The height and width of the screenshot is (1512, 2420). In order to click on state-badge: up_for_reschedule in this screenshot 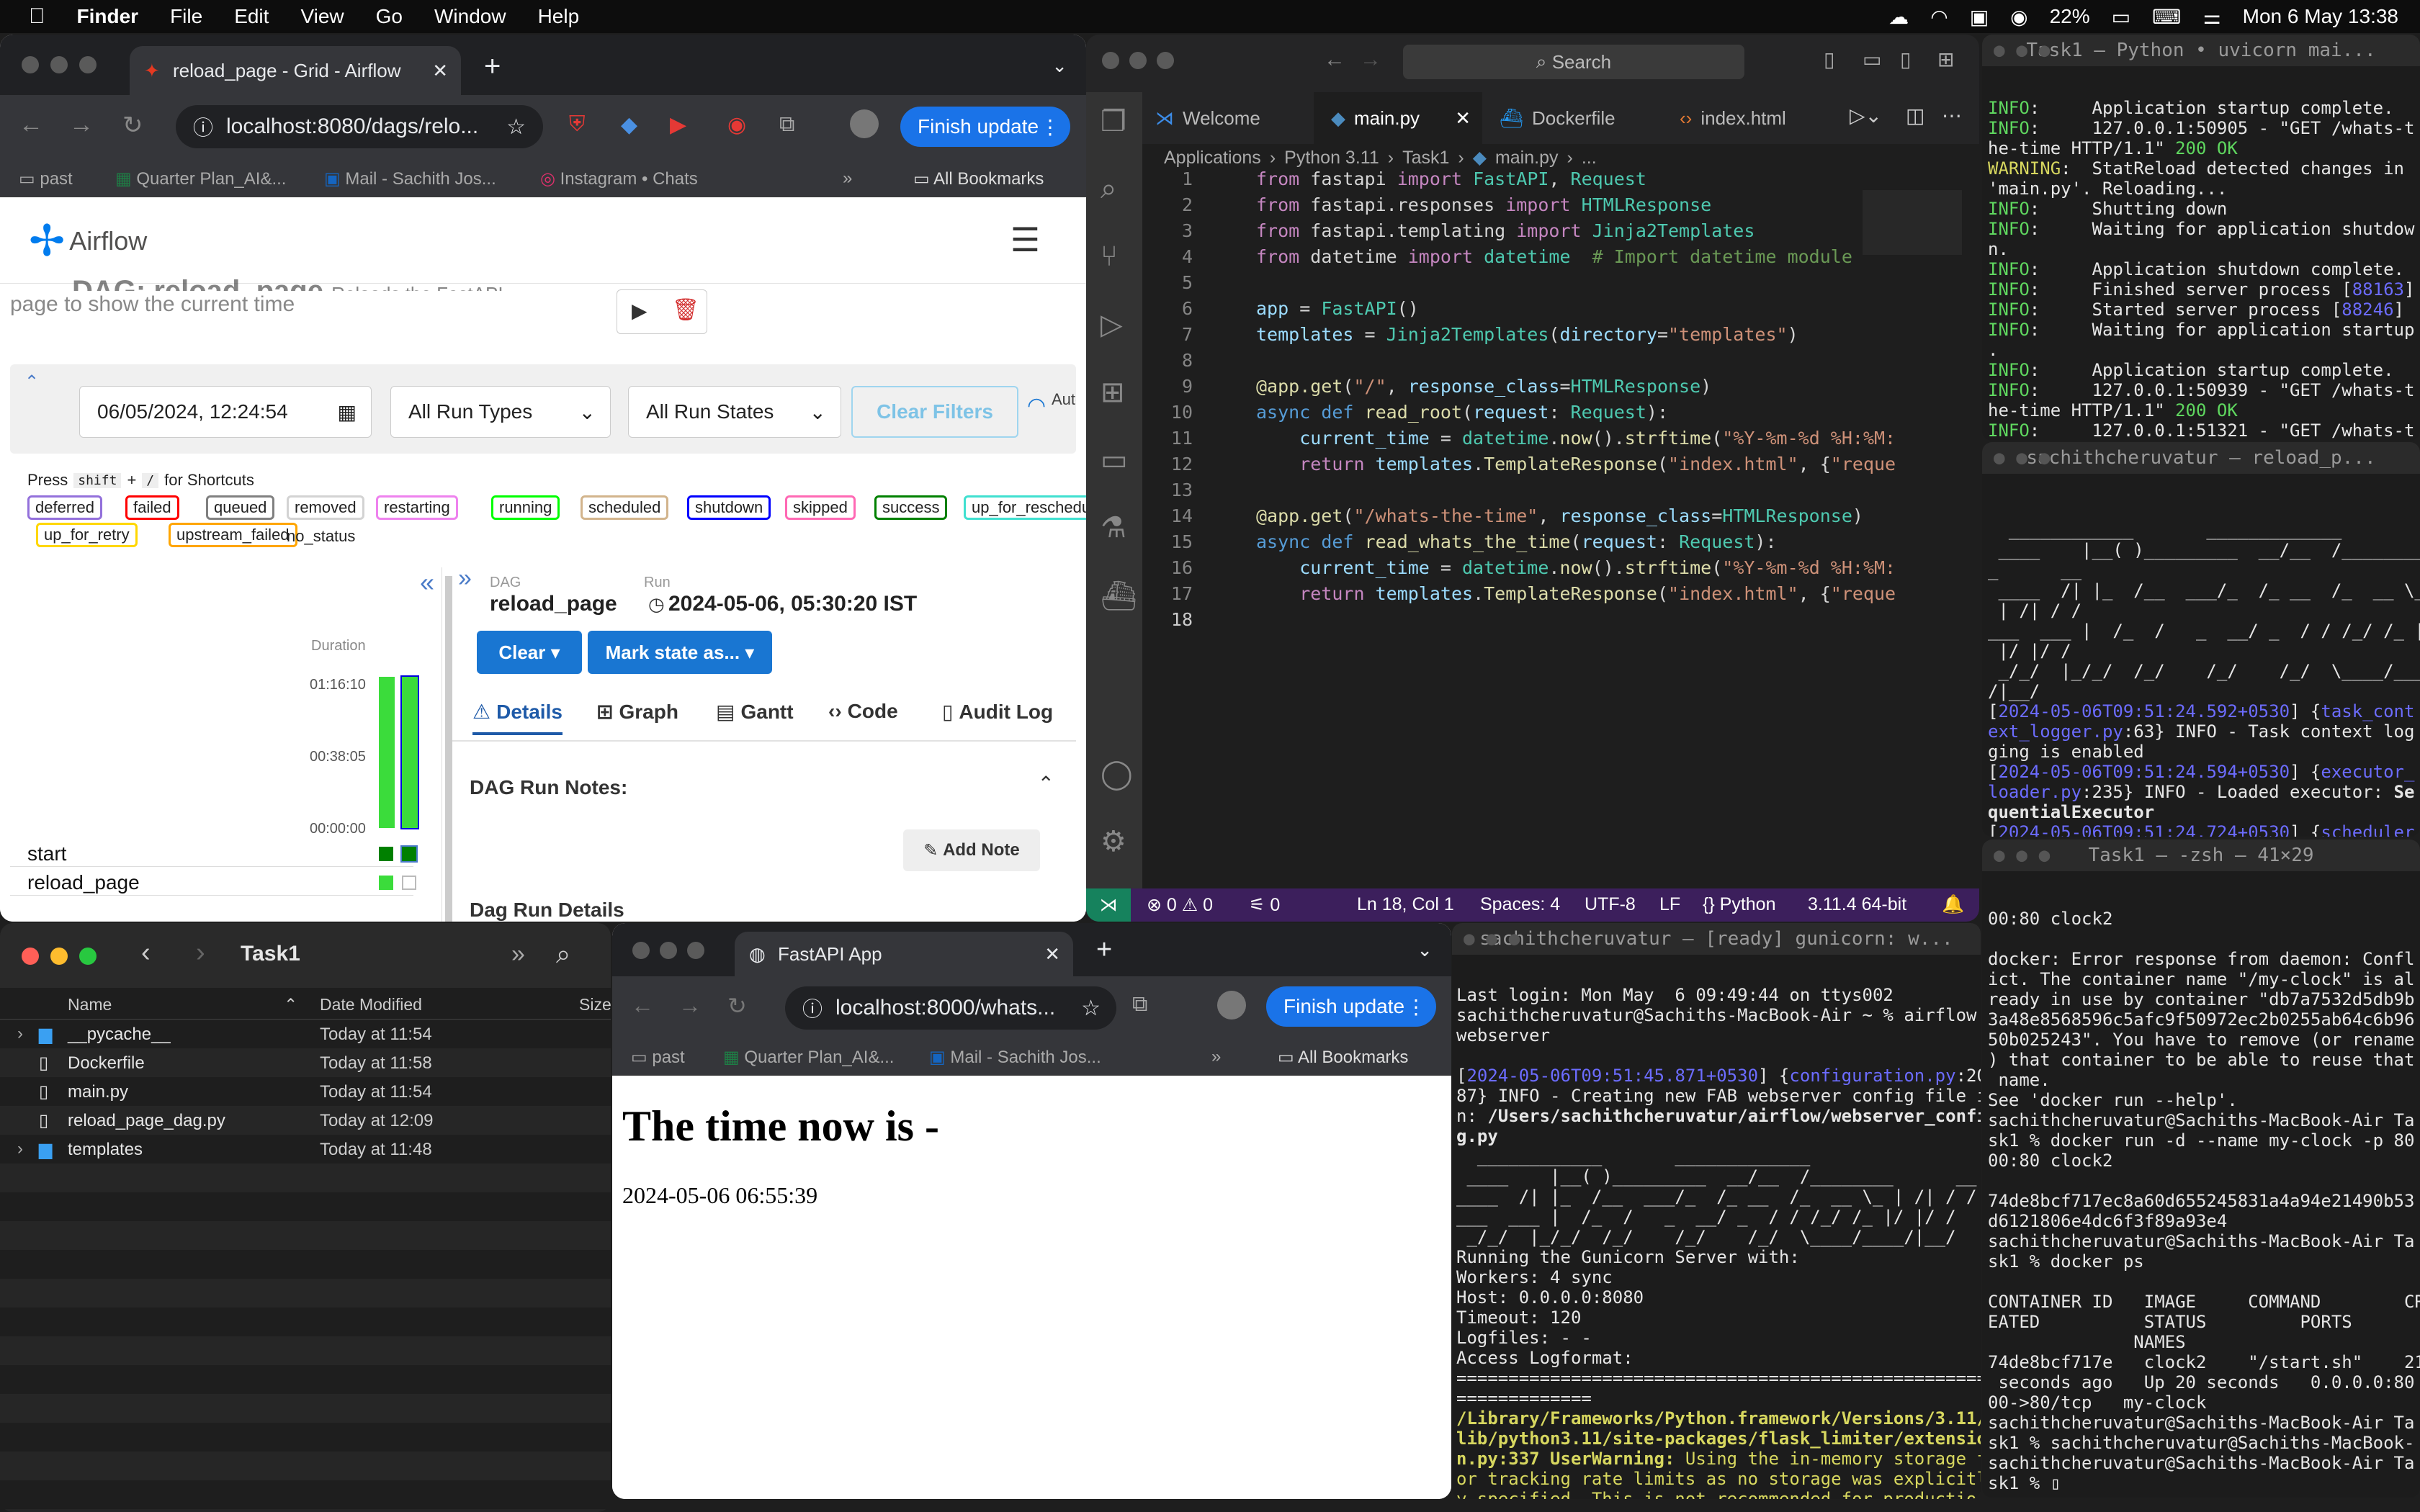, I will do `click(1025, 507)`.